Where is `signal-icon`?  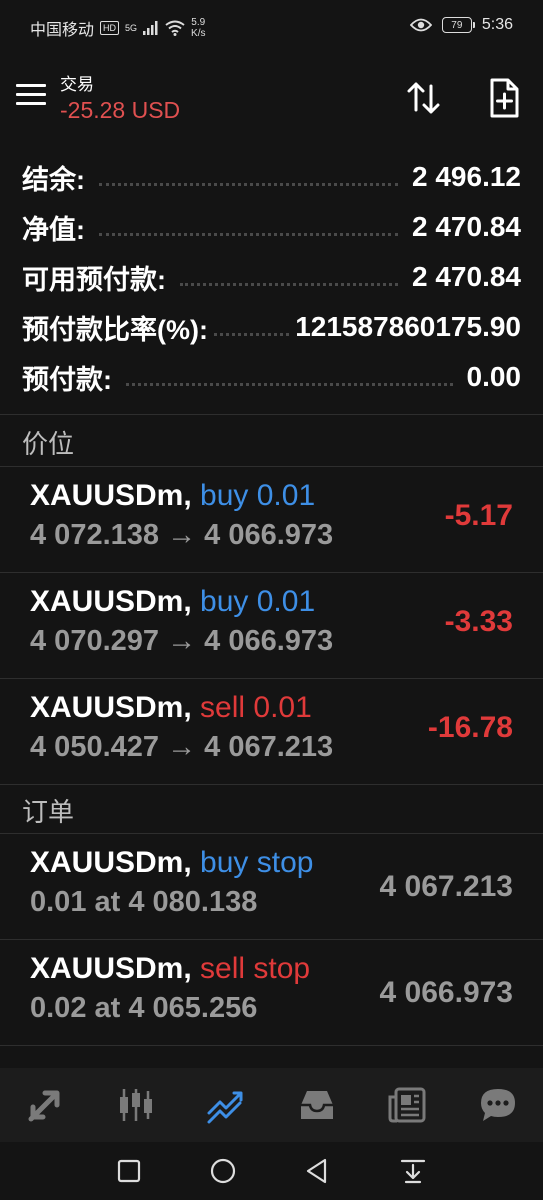
signal-icon is located at coordinates (150, 28).